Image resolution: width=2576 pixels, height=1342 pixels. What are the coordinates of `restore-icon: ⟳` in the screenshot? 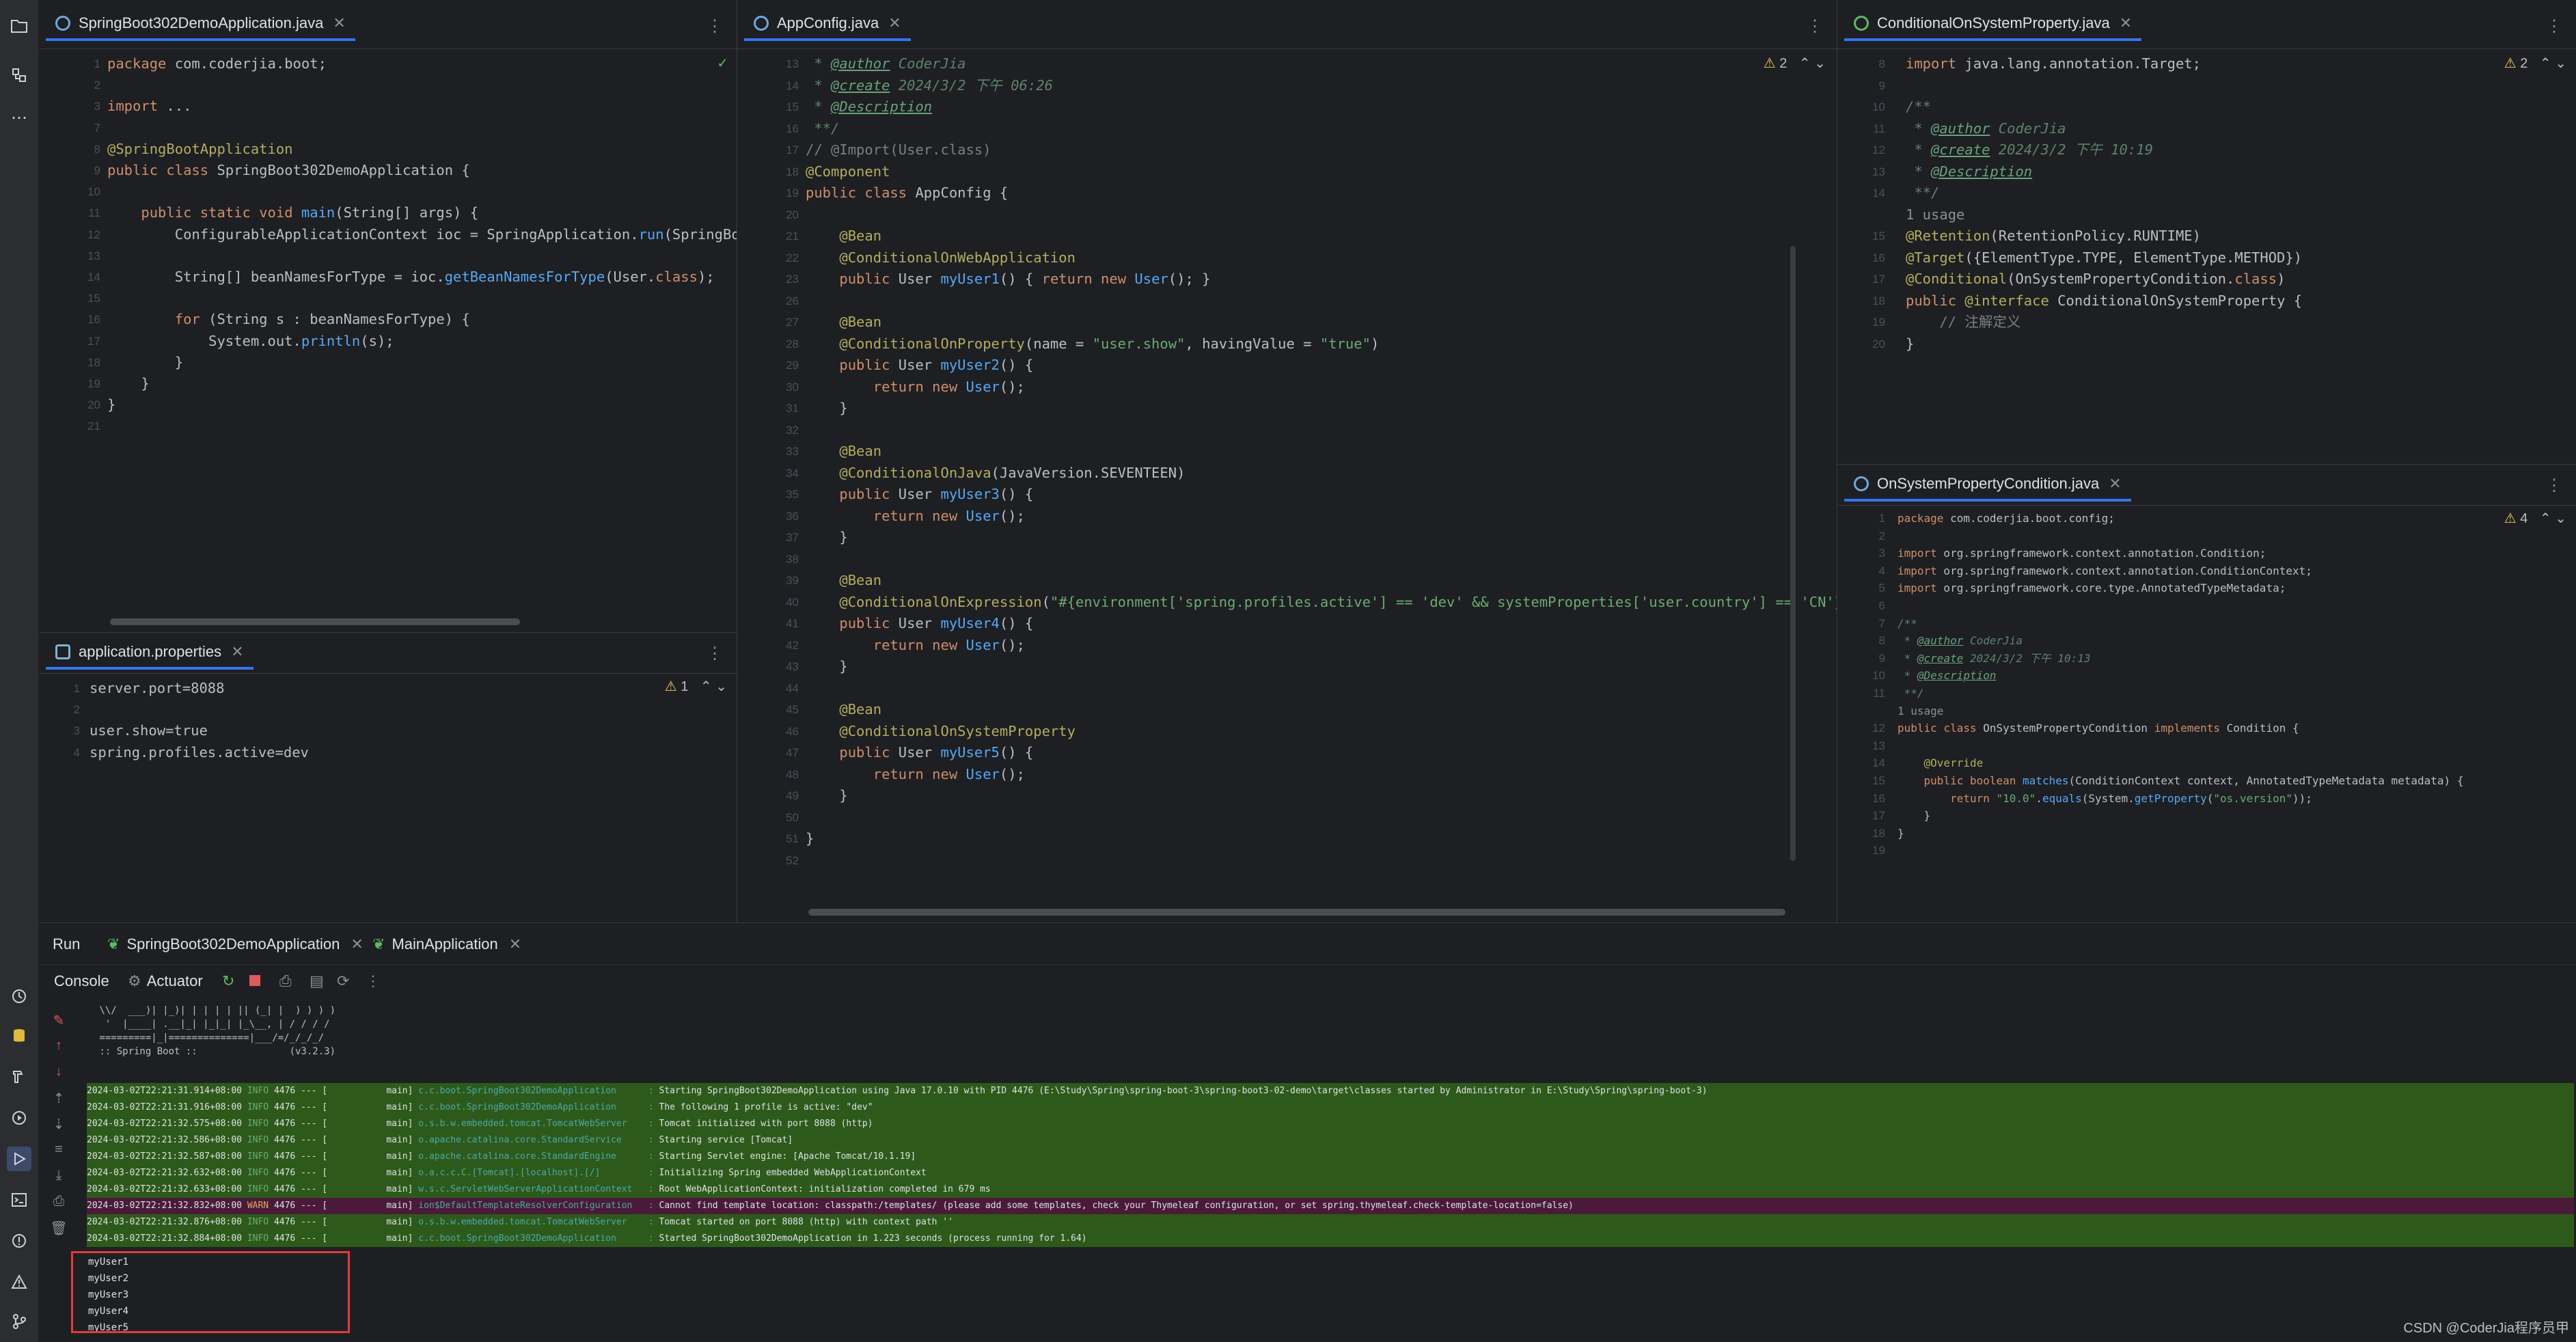 It's located at (343, 981).